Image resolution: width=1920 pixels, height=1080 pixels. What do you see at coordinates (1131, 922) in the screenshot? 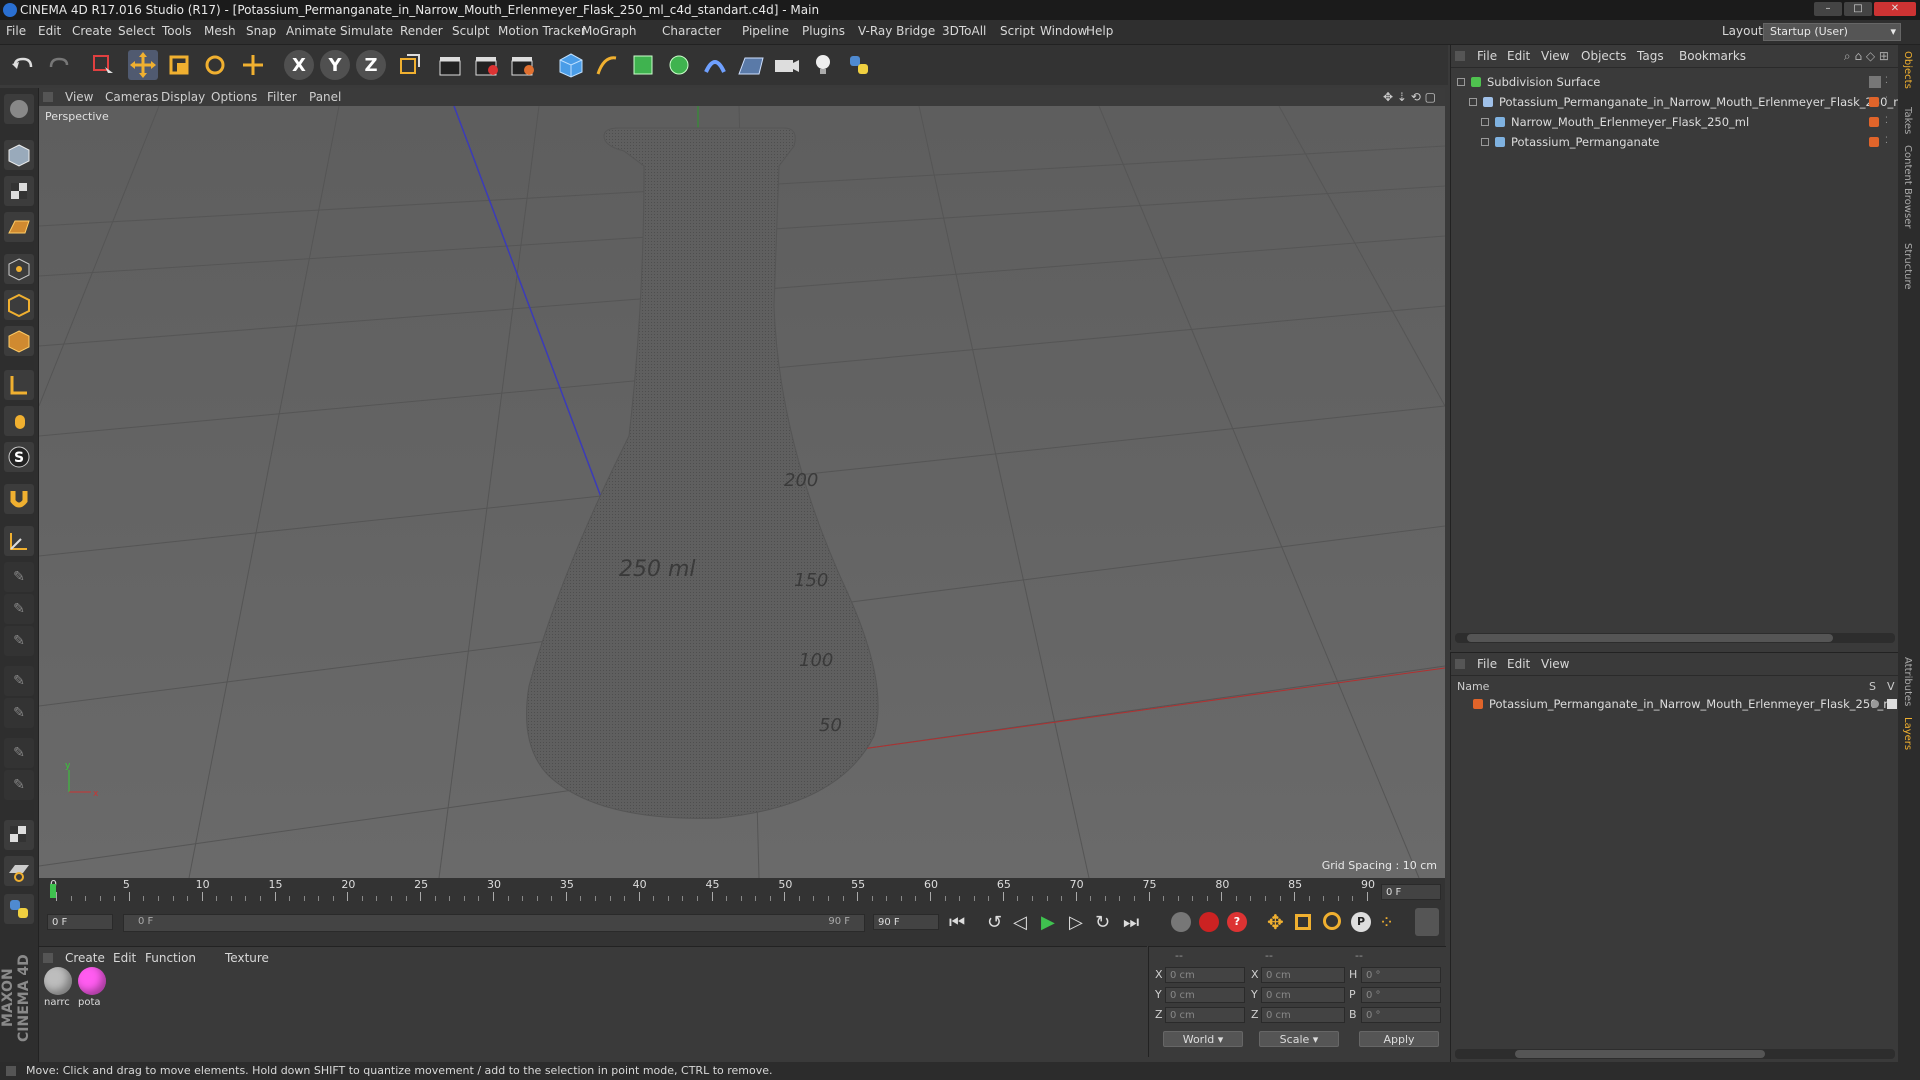
I see `go-to-end-icon: ⏭` at bounding box center [1131, 922].